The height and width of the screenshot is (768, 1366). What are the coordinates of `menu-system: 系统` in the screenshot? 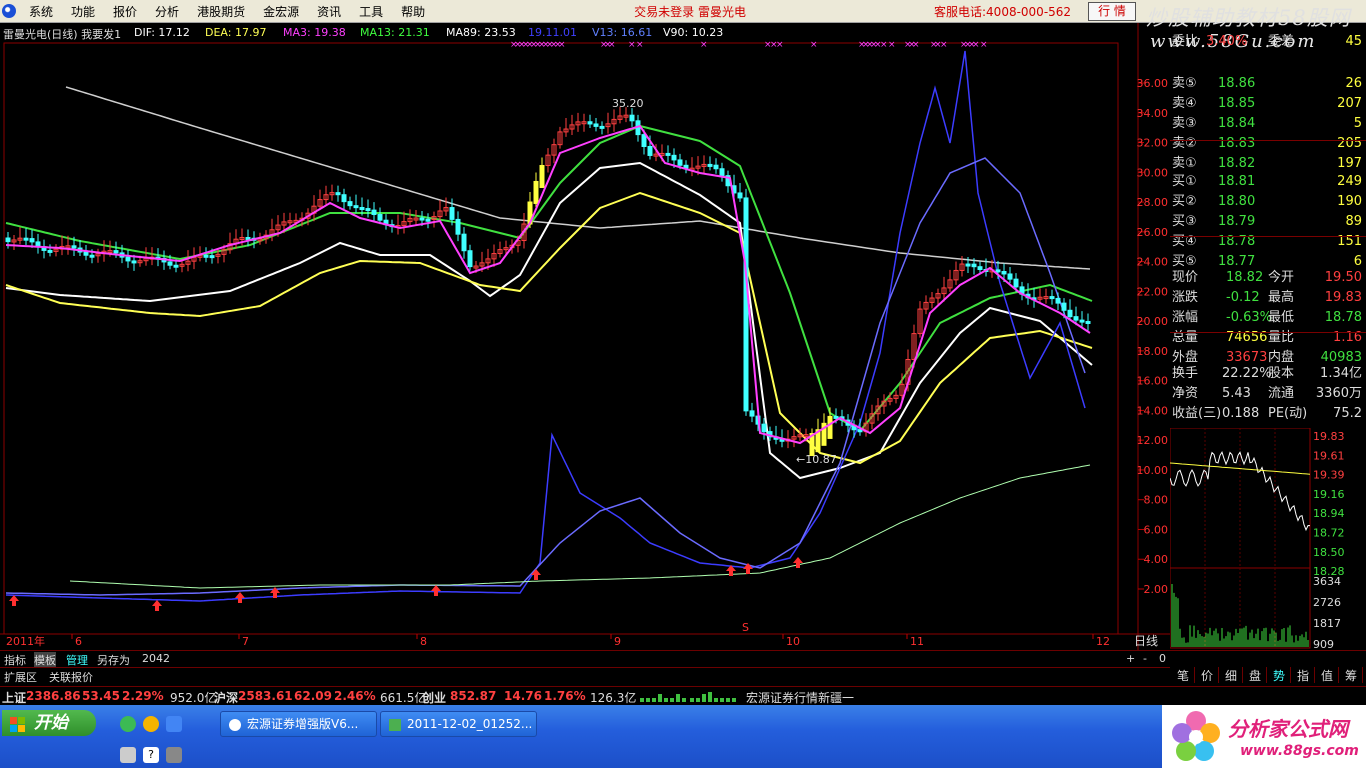 It's located at (41, 11).